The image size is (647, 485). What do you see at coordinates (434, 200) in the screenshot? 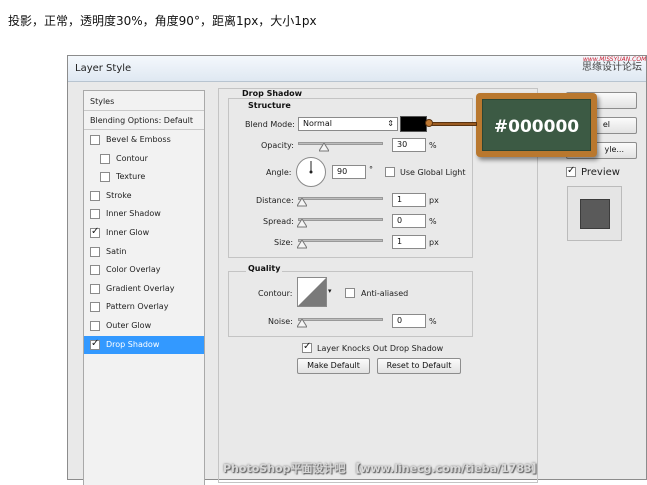
I see `distance-unit: px` at bounding box center [434, 200].